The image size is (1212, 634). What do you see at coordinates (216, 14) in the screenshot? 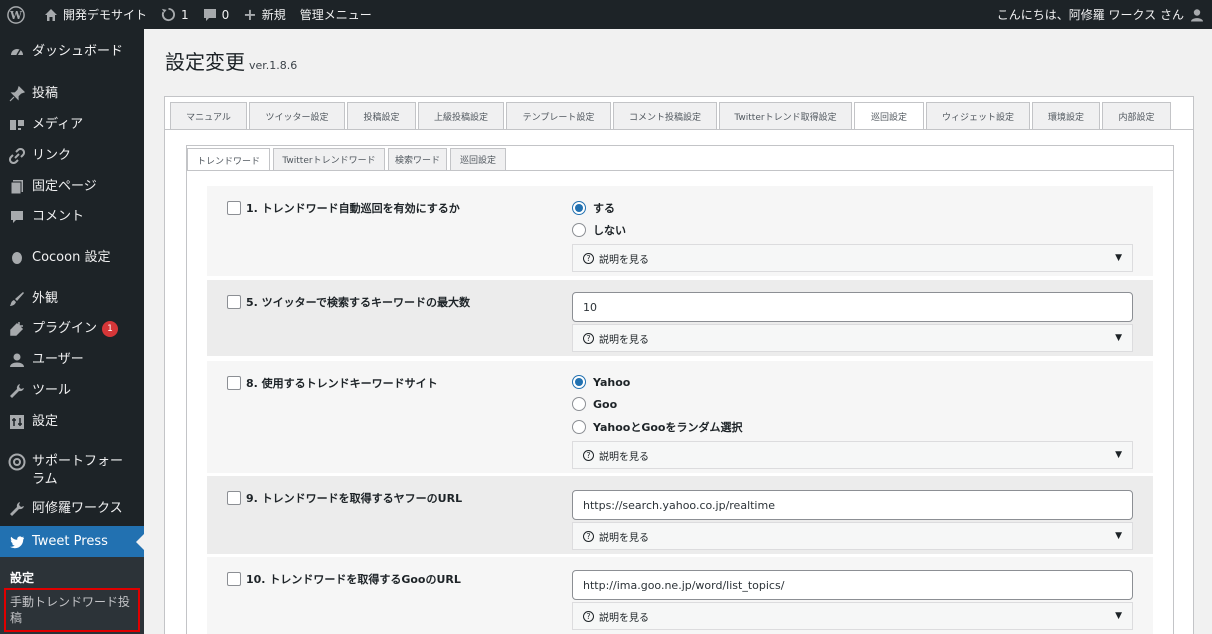
I see `comments-link: 0` at bounding box center [216, 14].